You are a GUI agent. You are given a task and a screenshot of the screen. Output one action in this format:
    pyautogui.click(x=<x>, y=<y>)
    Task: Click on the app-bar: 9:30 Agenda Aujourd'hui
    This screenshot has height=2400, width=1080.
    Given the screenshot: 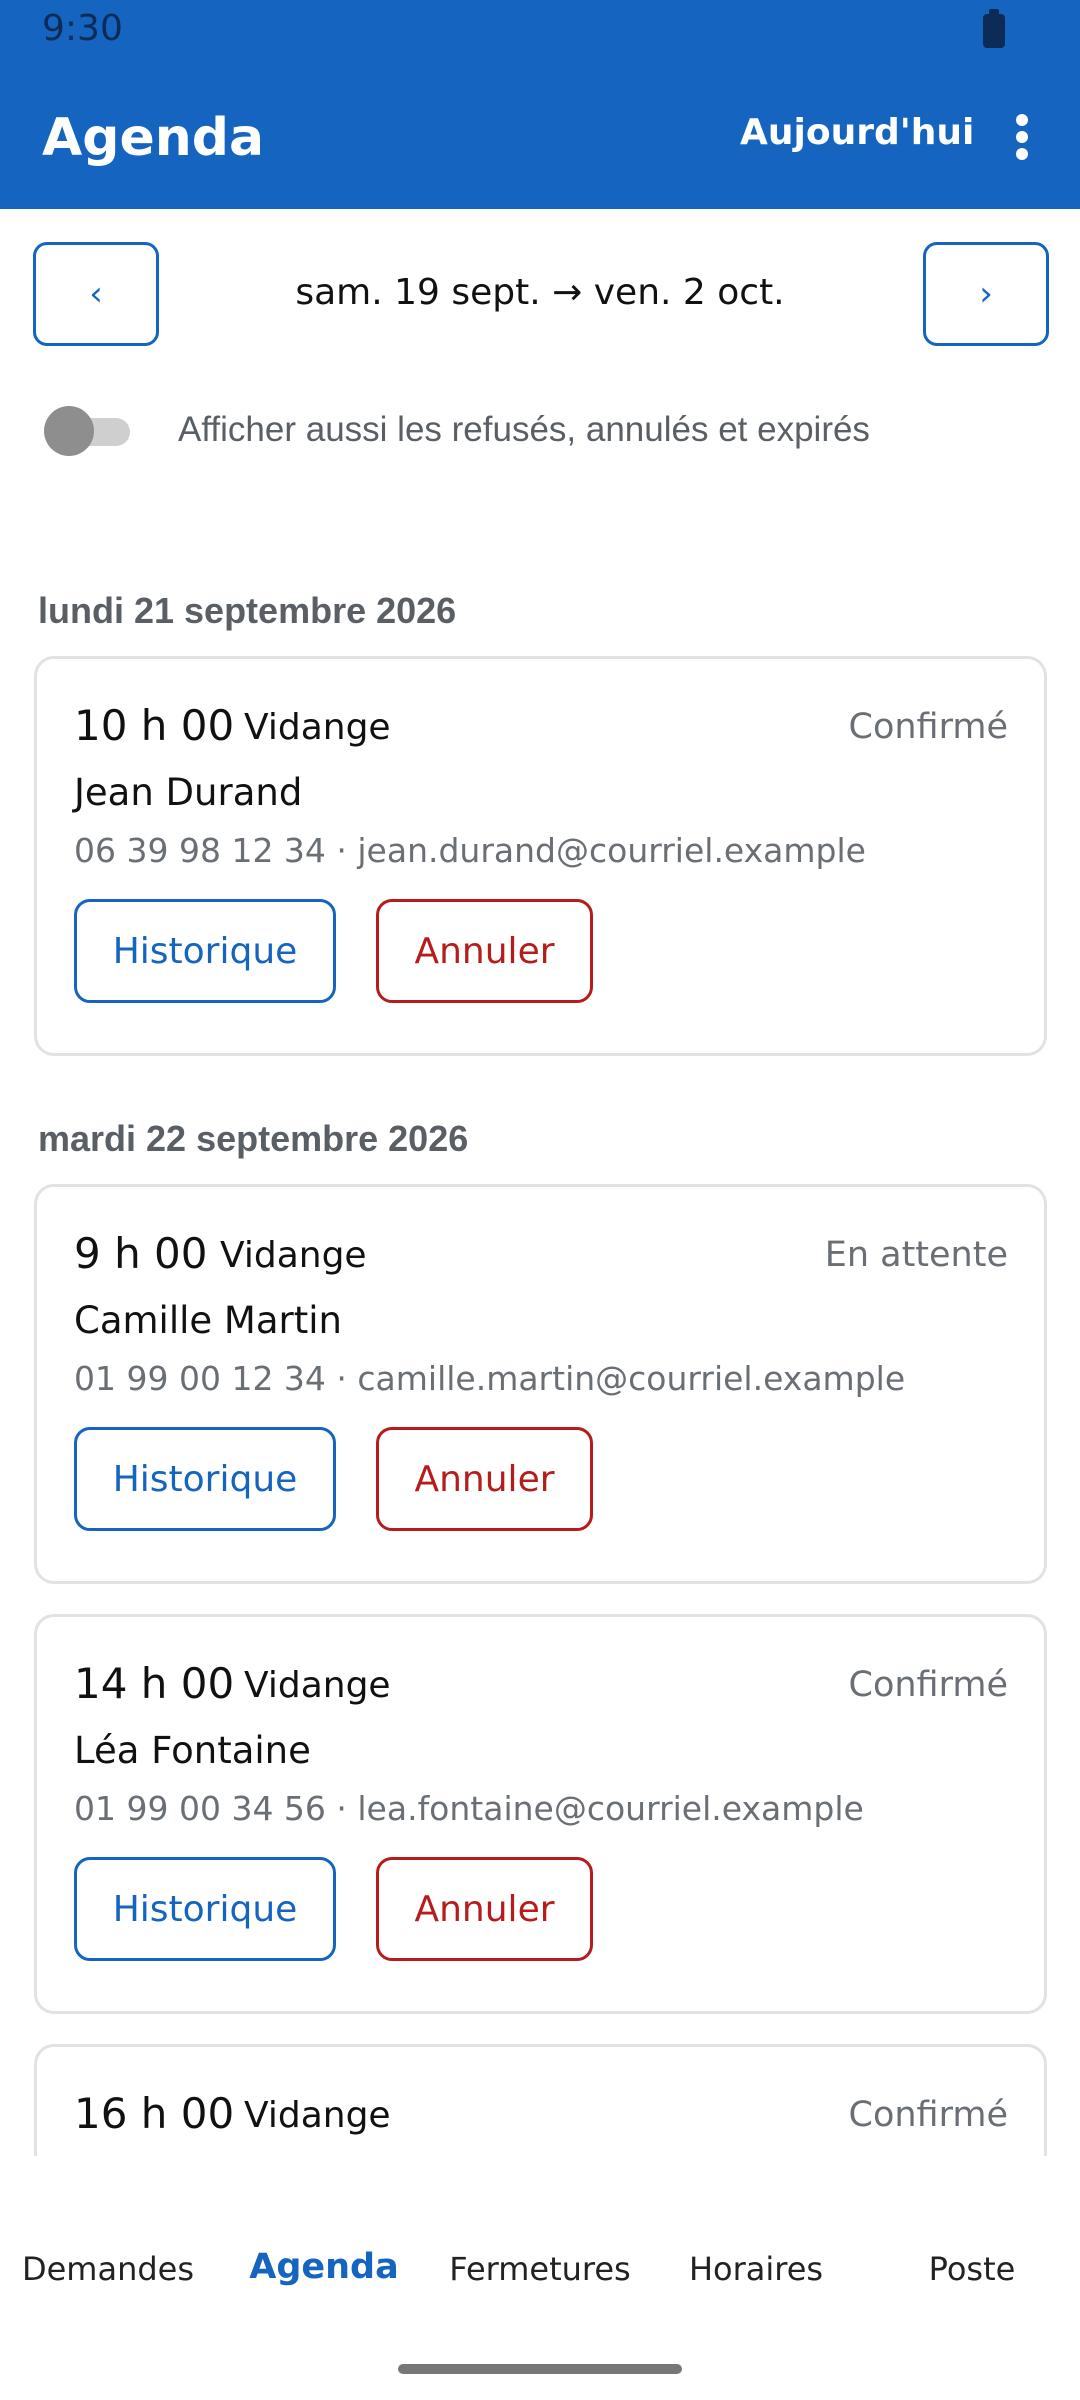 What is the action you would take?
    pyautogui.click(x=540, y=104)
    